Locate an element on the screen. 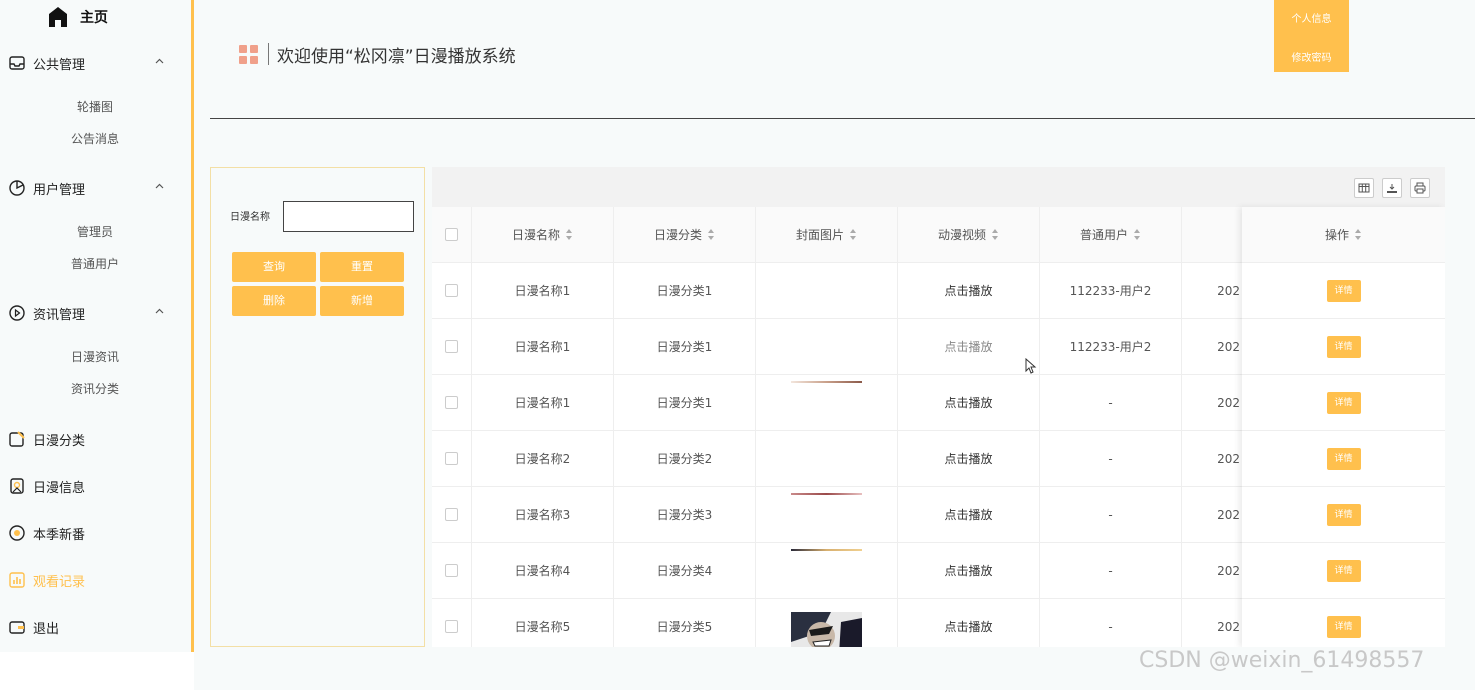 This screenshot has height=690, width=1475. sidebar-item-logout: 退出 is located at coordinates (95, 627).